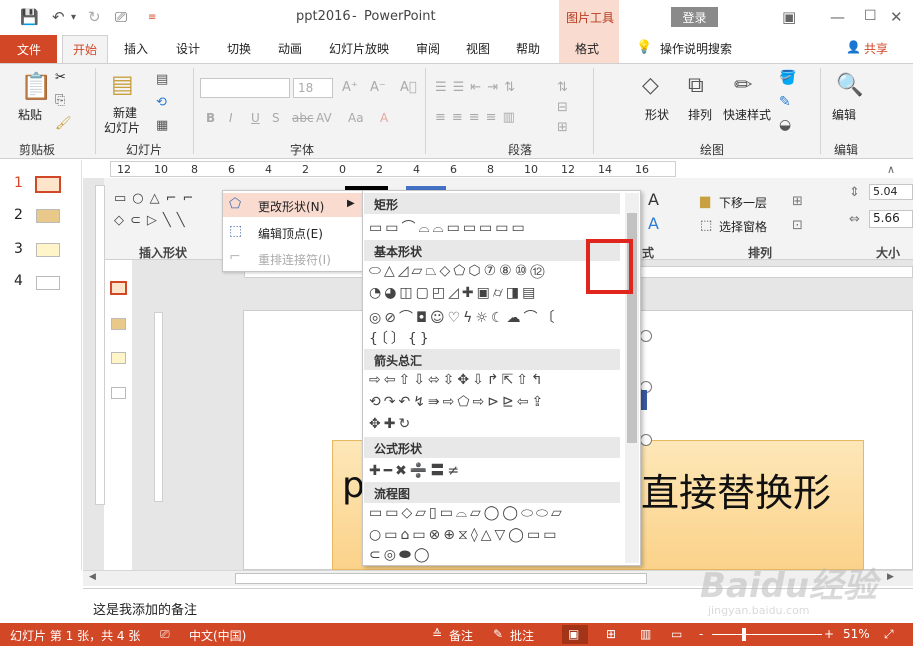 The image size is (913, 646). What do you see at coordinates (350, 87) in the screenshot?
I see `increase-font-icon: A⁺` at bounding box center [350, 87].